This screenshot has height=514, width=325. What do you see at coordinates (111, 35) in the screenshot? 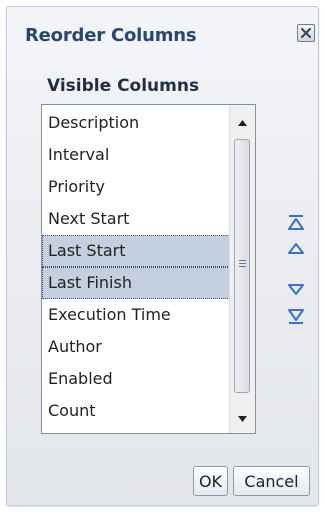
I see `dialog-title: Reorder Columns` at bounding box center [111, 35].